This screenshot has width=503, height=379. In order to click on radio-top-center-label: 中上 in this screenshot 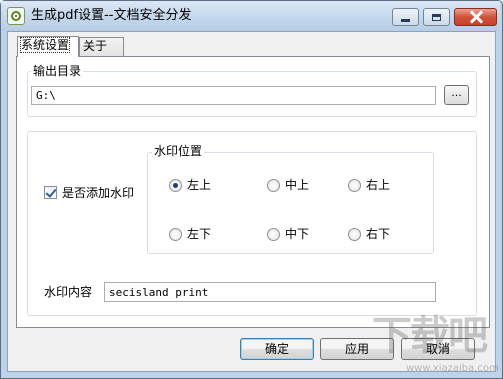, I will do `click(297, 185)`.